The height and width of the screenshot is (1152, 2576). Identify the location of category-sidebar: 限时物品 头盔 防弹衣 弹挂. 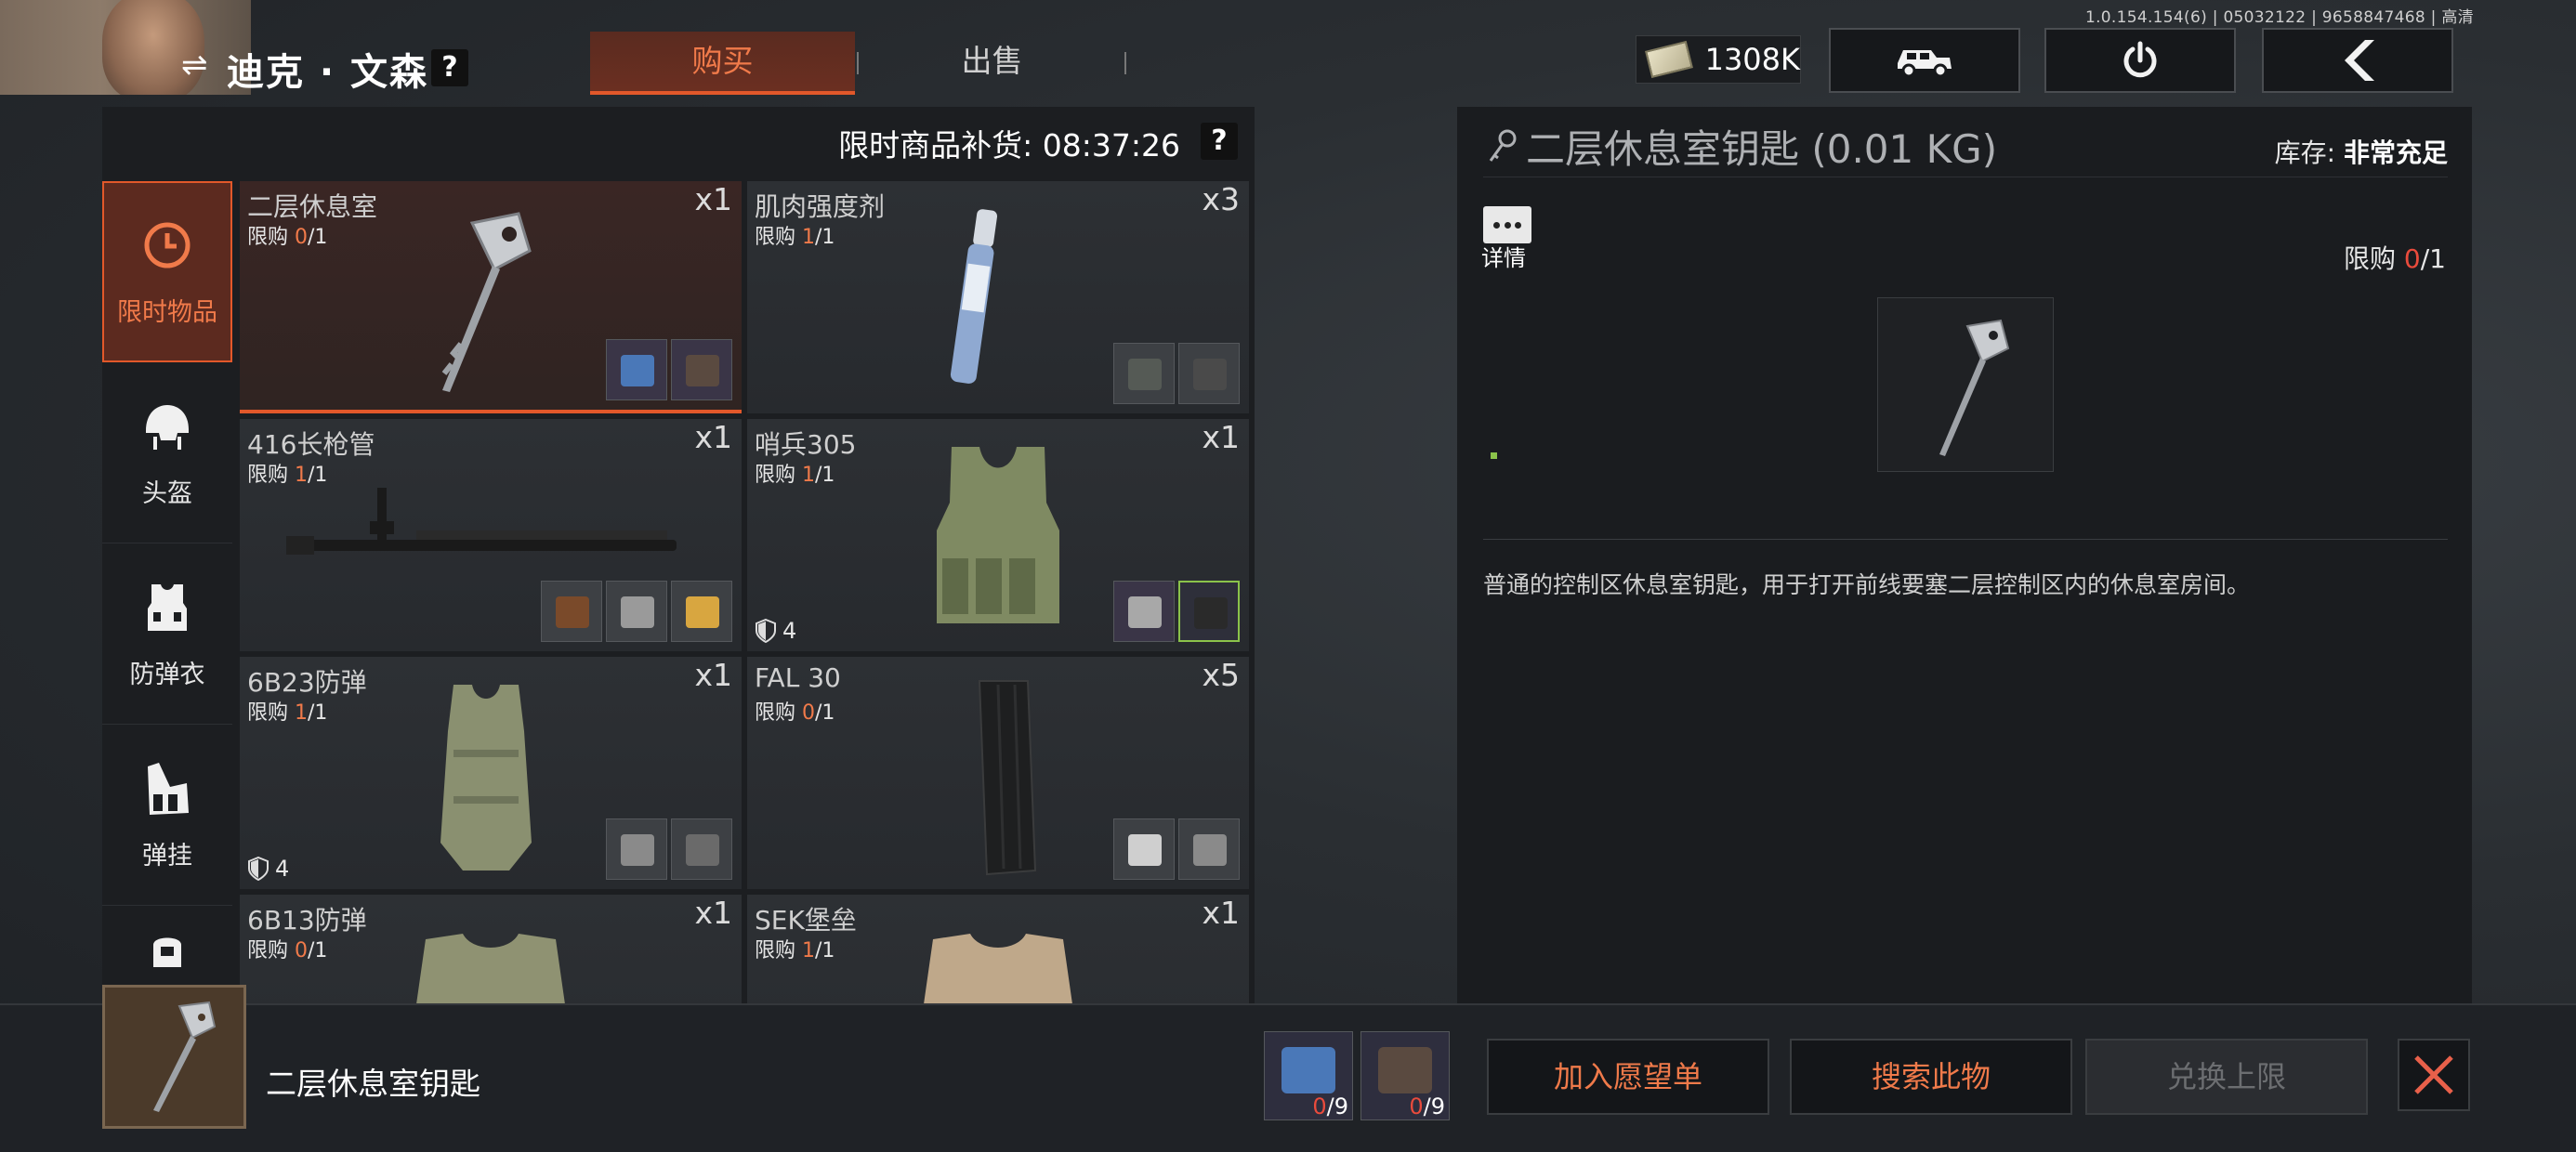
(169, 585).